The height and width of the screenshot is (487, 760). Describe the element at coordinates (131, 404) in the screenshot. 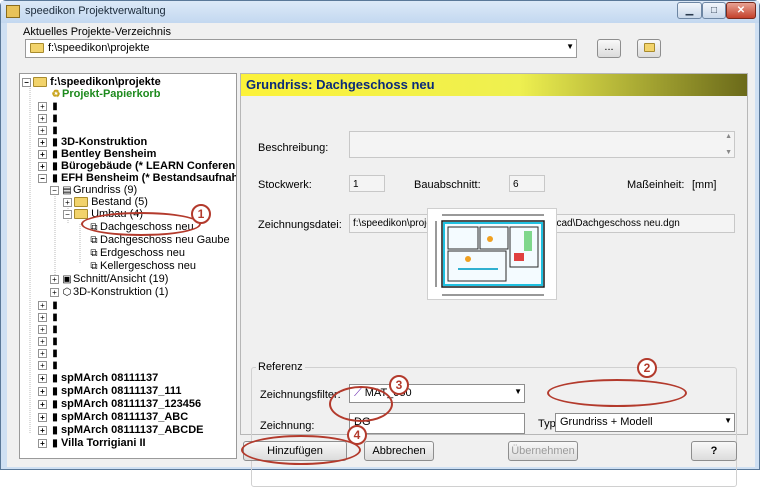

I see `tree-item-label: spMArch 08111137_123456` at that location.